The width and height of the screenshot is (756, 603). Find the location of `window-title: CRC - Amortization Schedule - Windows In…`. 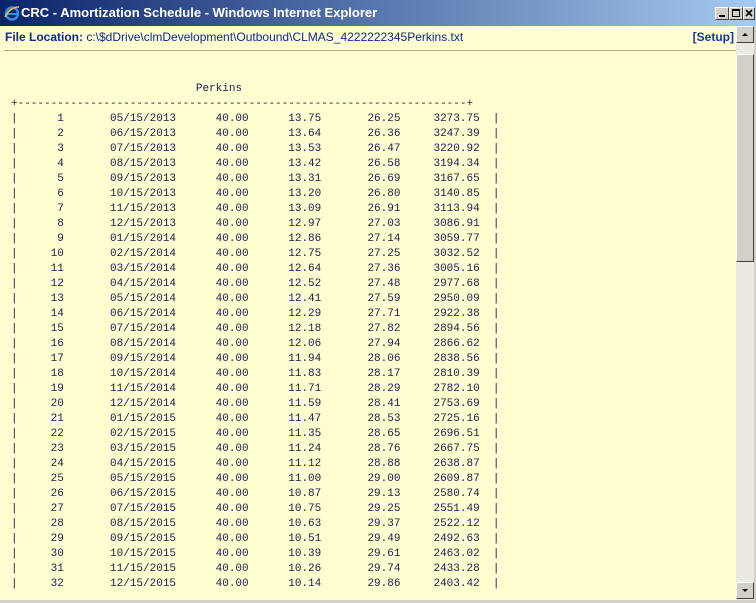

window-title: CRC - Amortization Schedule - Windows In… is located at coordinates (199, 12).